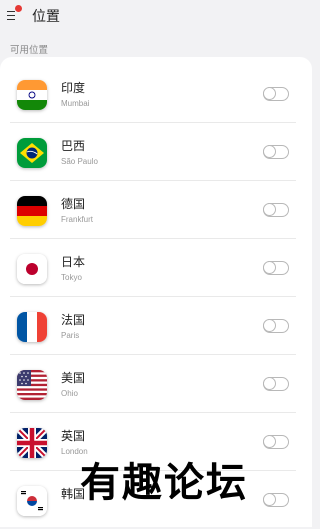 The image size is (320, 529). Describe the element at coordinates (29, 50) in the screenshot. I see `section-label: 可用位置` at that location.